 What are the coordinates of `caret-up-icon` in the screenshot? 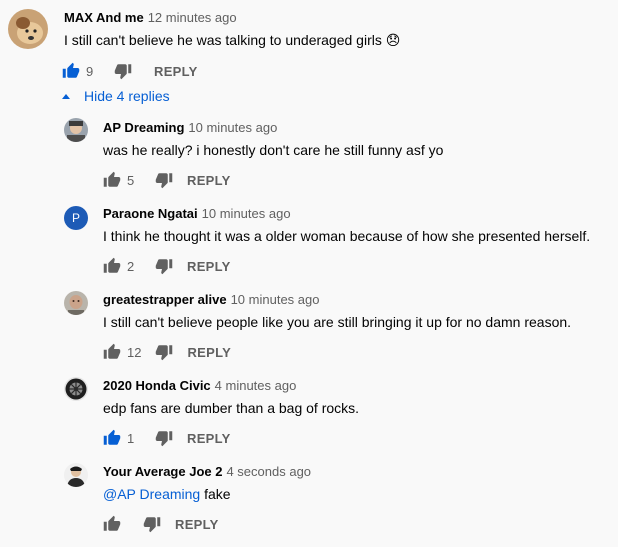 It's located at (66, 96).